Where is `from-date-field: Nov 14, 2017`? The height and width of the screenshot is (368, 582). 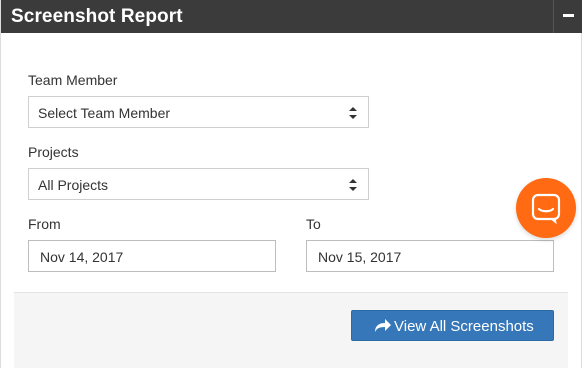
from-date-field: Nov 14, 2017 is located at coordinates (152, 256).